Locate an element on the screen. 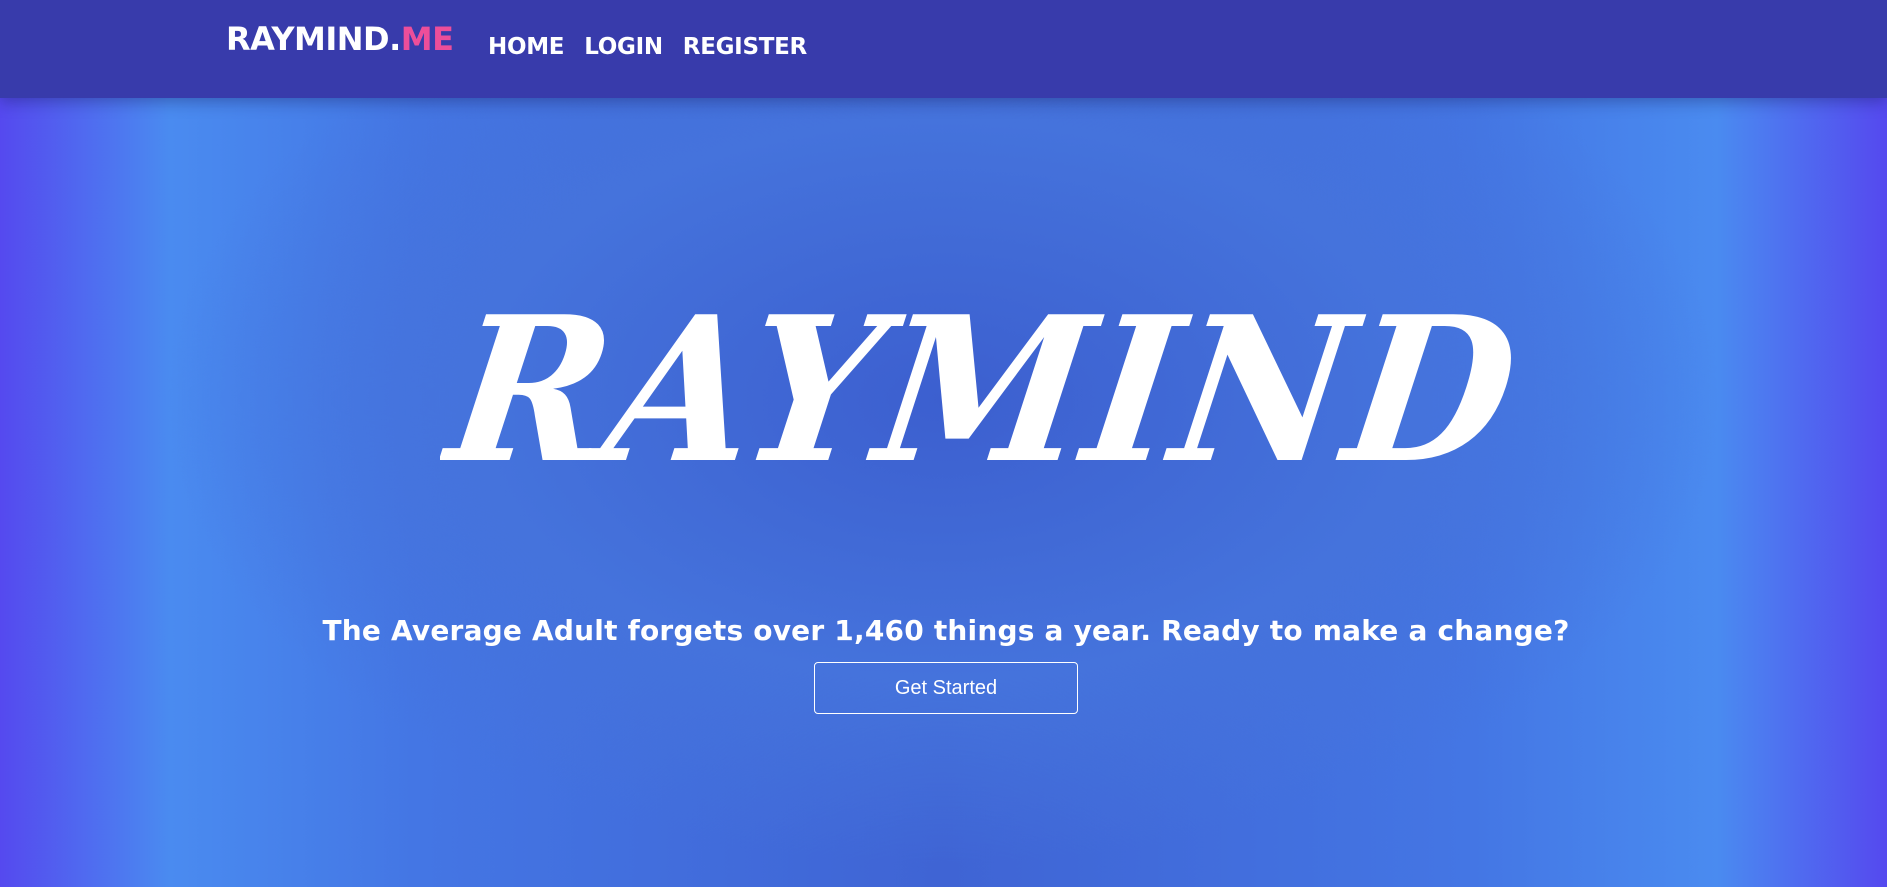 This screenshot has height=887, width=1887. brand-logo: RAYMIND.ME is located at coordinates (340, 39).